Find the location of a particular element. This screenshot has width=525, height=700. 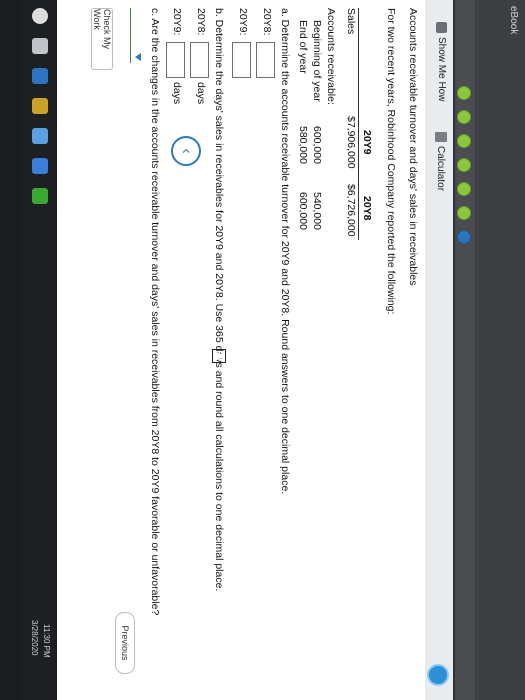

chevron-left-icon: ‹ is located at coordinates (186, 151).